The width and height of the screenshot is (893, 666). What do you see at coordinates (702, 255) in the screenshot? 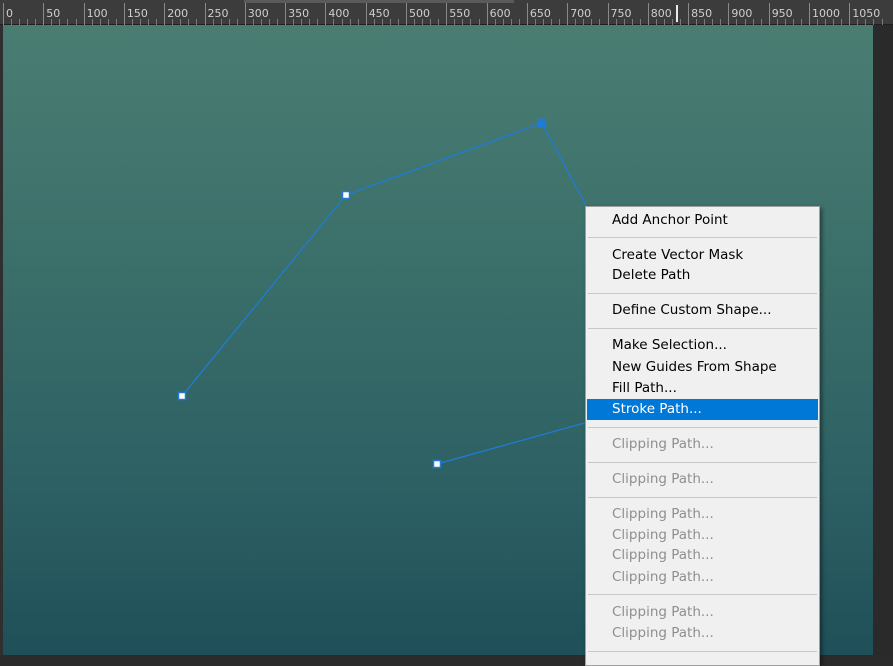
I see `menu-item-create-vector-mask: Create Vector Mask` at bounding box center [702, 255].